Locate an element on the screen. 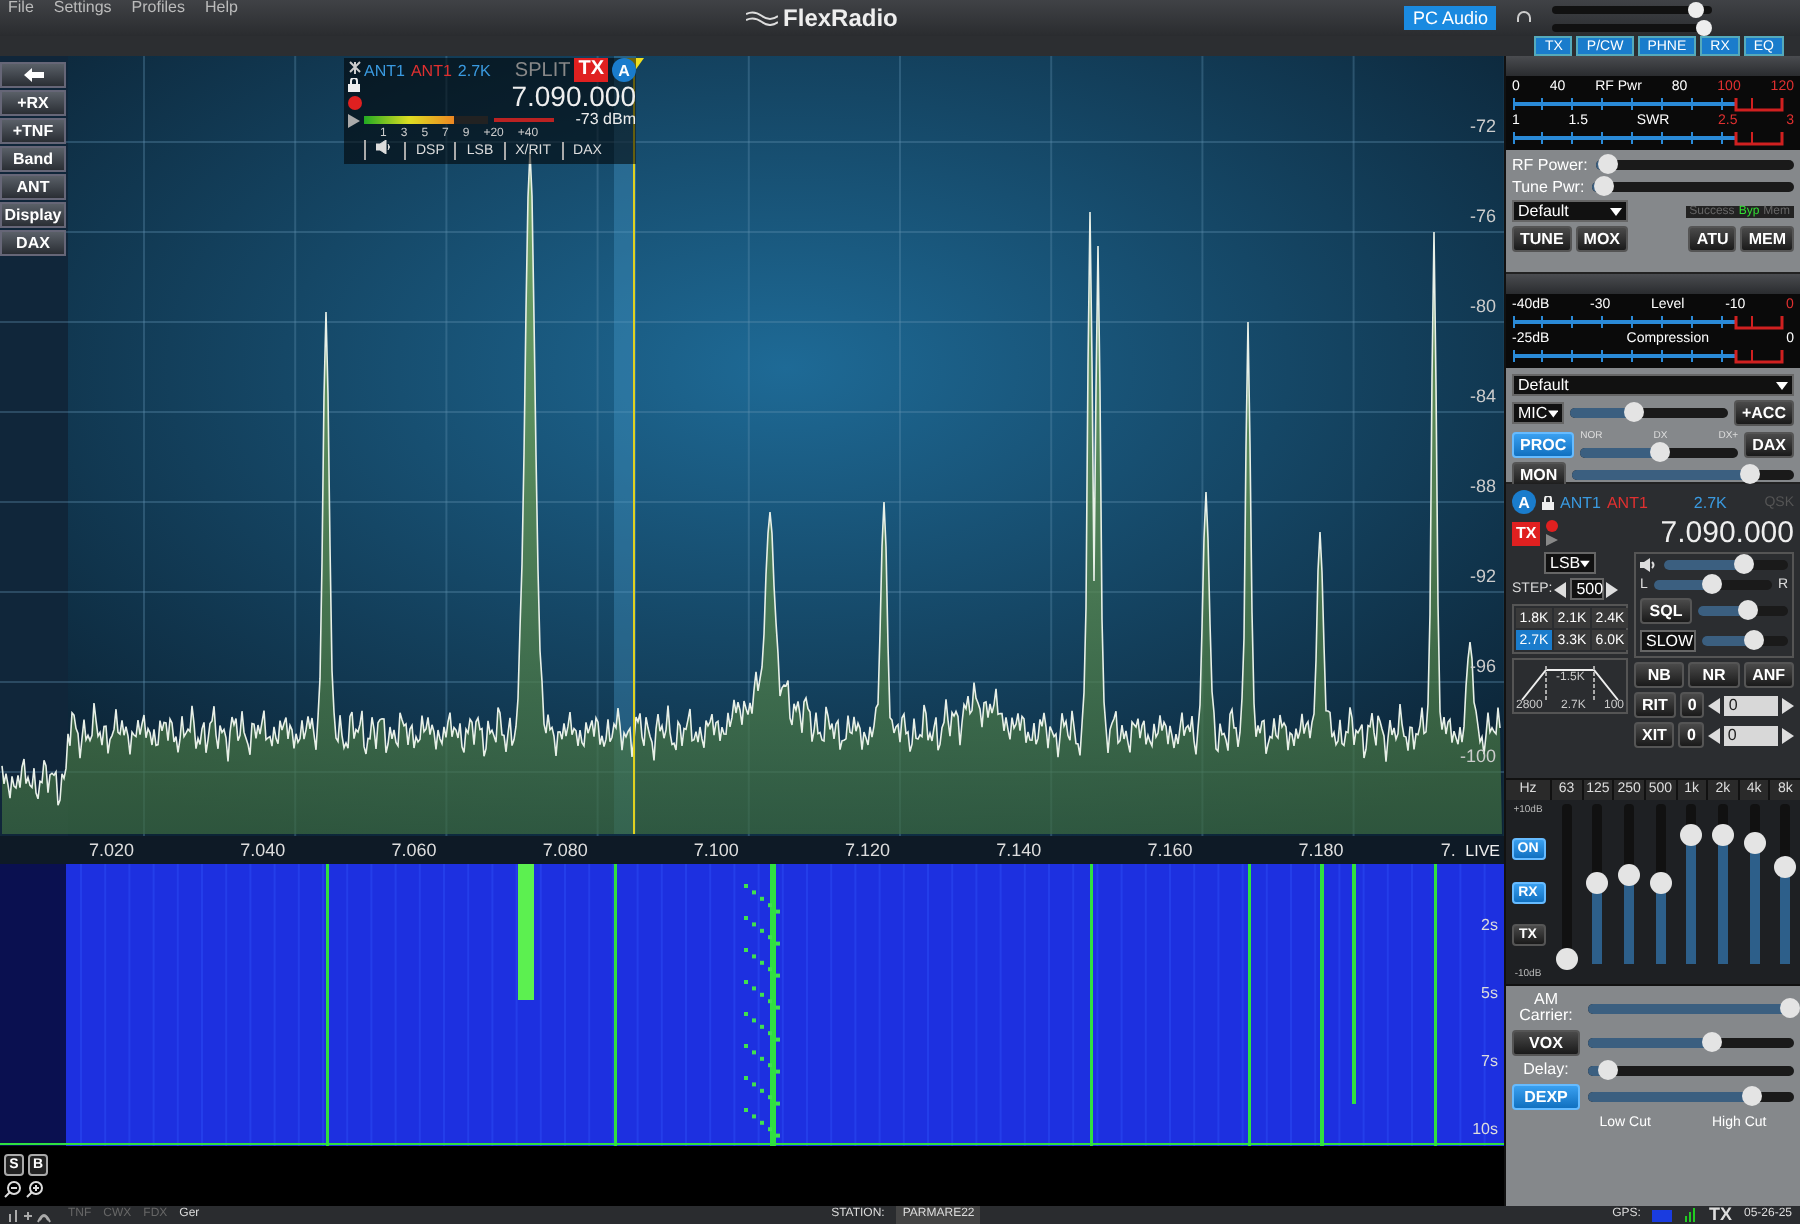 This screenshot has width=1800, height=1224. volume-slider is located at coordinates (1632, 9).